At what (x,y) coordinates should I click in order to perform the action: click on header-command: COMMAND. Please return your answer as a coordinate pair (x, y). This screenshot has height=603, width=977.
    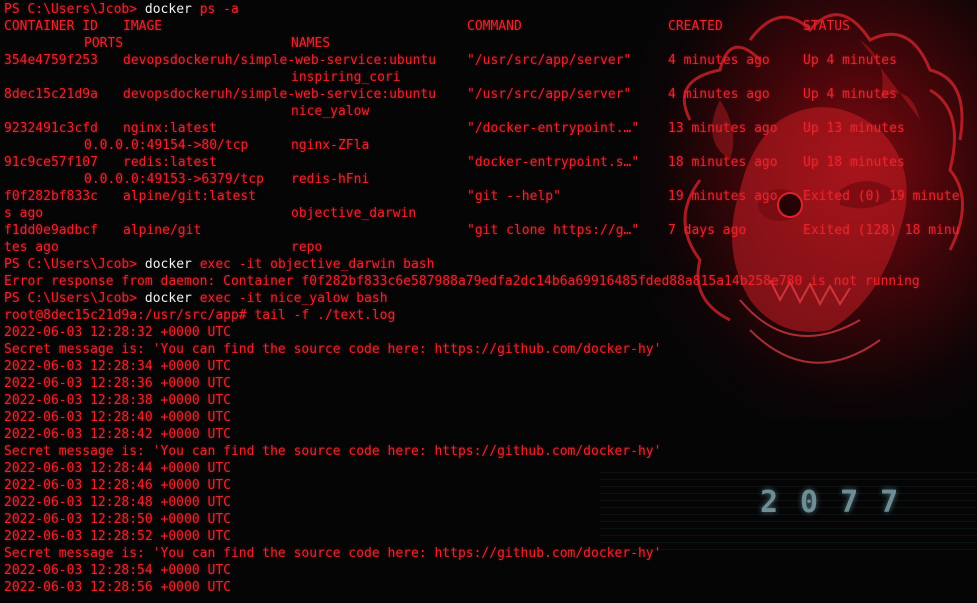
    Looking at the image, I should click on (494, 26).